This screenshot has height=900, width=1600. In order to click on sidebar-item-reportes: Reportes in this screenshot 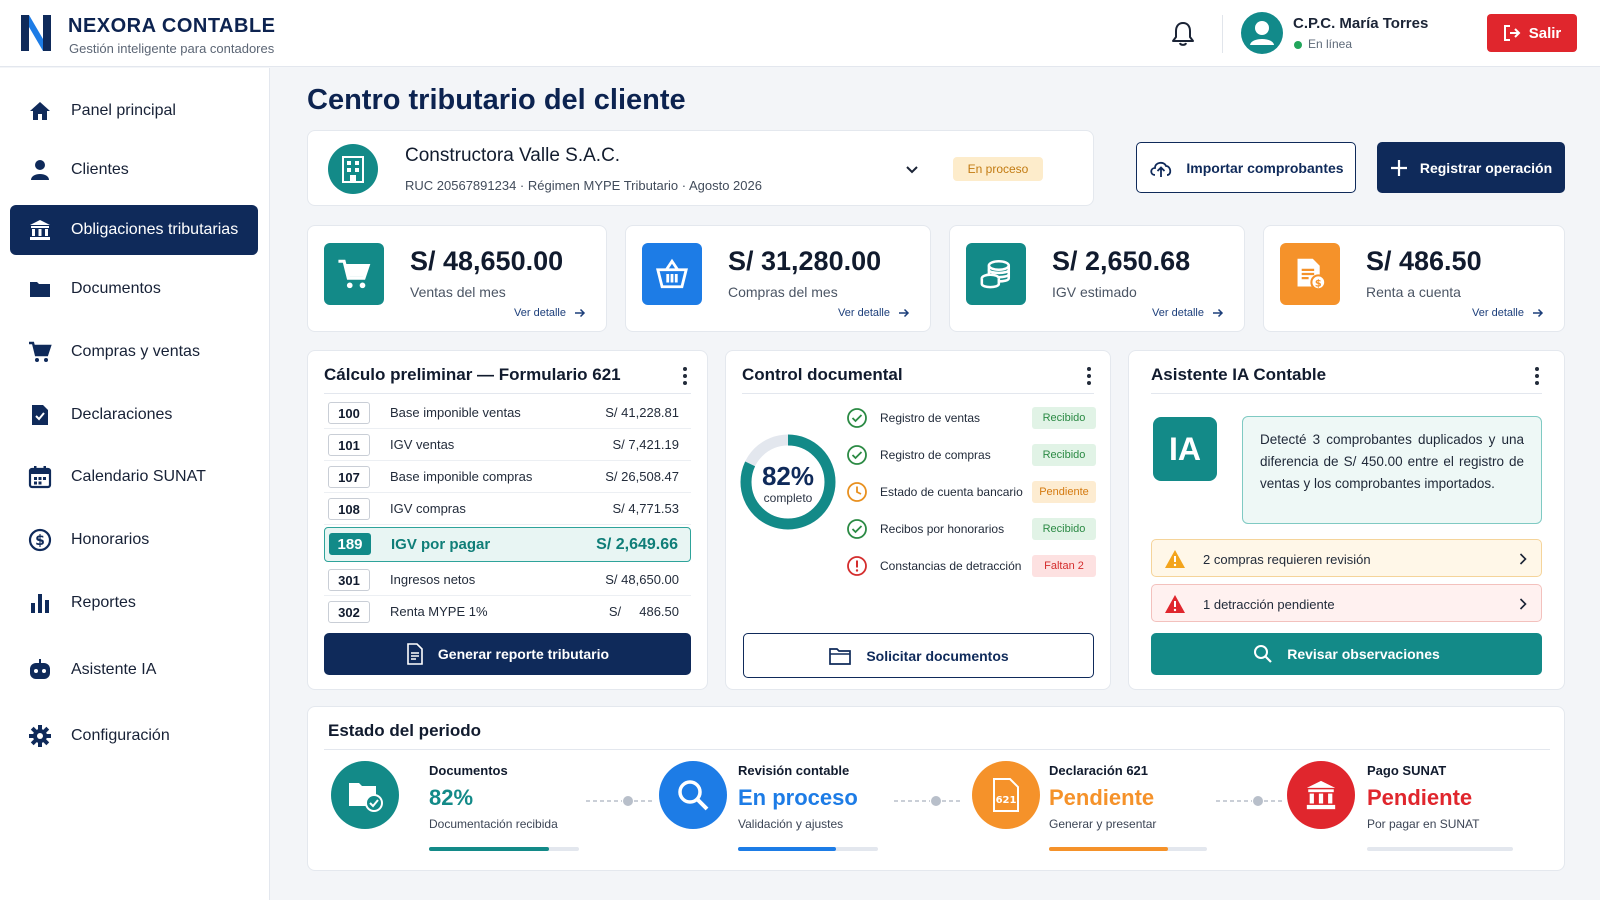, I will do `click(134, 603)`.